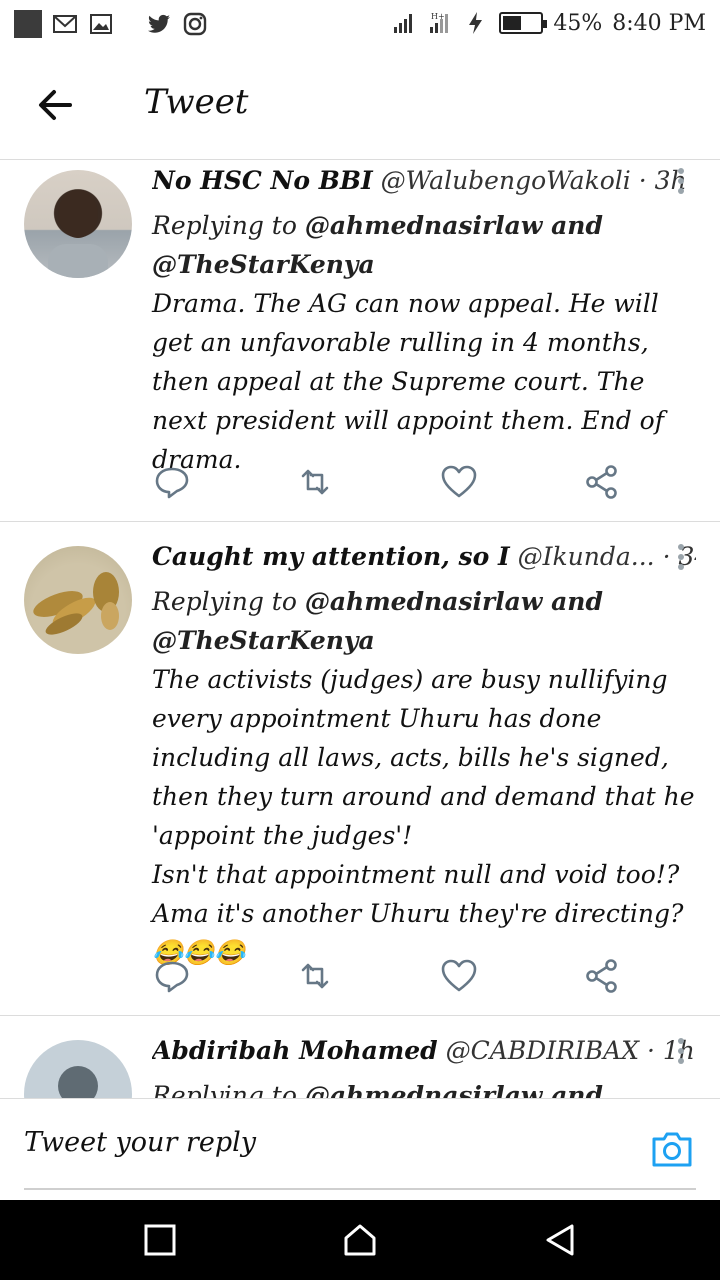 The height and width of the screenshot is (1280, 720). I want to click on display-name: Caught my attention, so I, so click(331, 556).